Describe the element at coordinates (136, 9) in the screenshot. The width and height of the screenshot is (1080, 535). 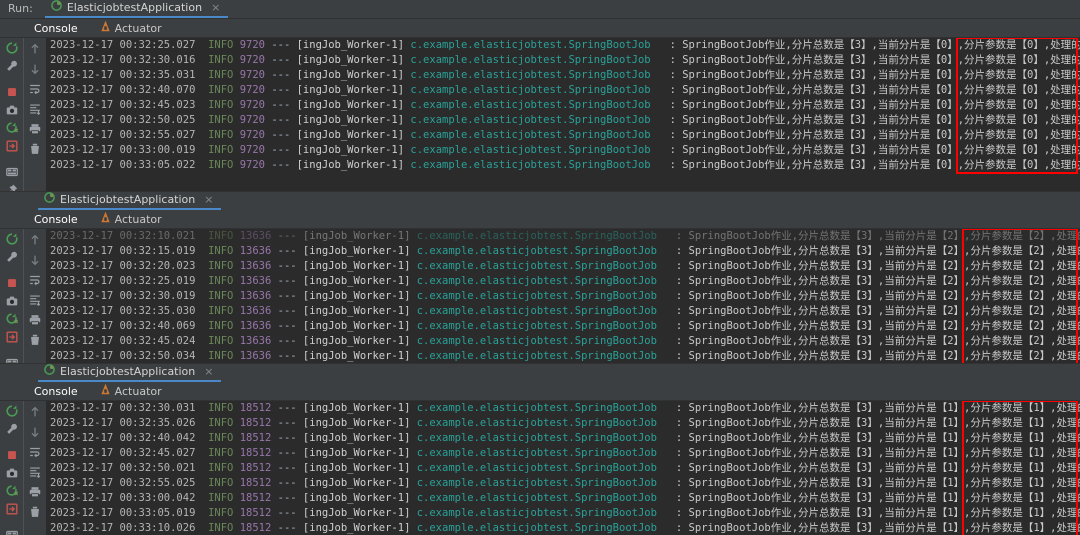
I see `run-tab-elasticjobtestapplication: ElasticjobtestApplication ×` at that location.